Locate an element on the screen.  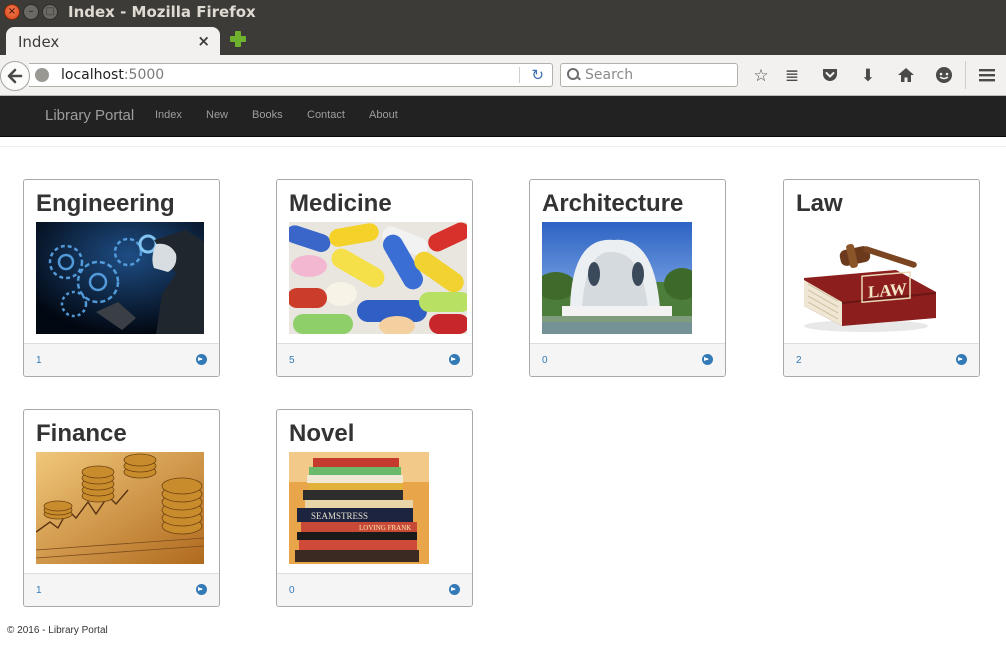
coins-chart-image is located at coordinates (120, 508).